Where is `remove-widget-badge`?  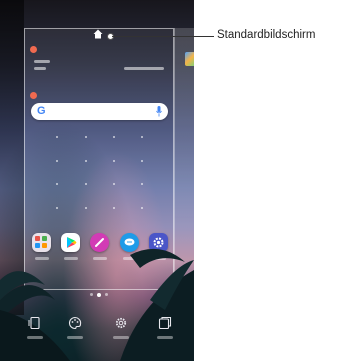
remove-widget-badge is located at coordinates (33, 49).